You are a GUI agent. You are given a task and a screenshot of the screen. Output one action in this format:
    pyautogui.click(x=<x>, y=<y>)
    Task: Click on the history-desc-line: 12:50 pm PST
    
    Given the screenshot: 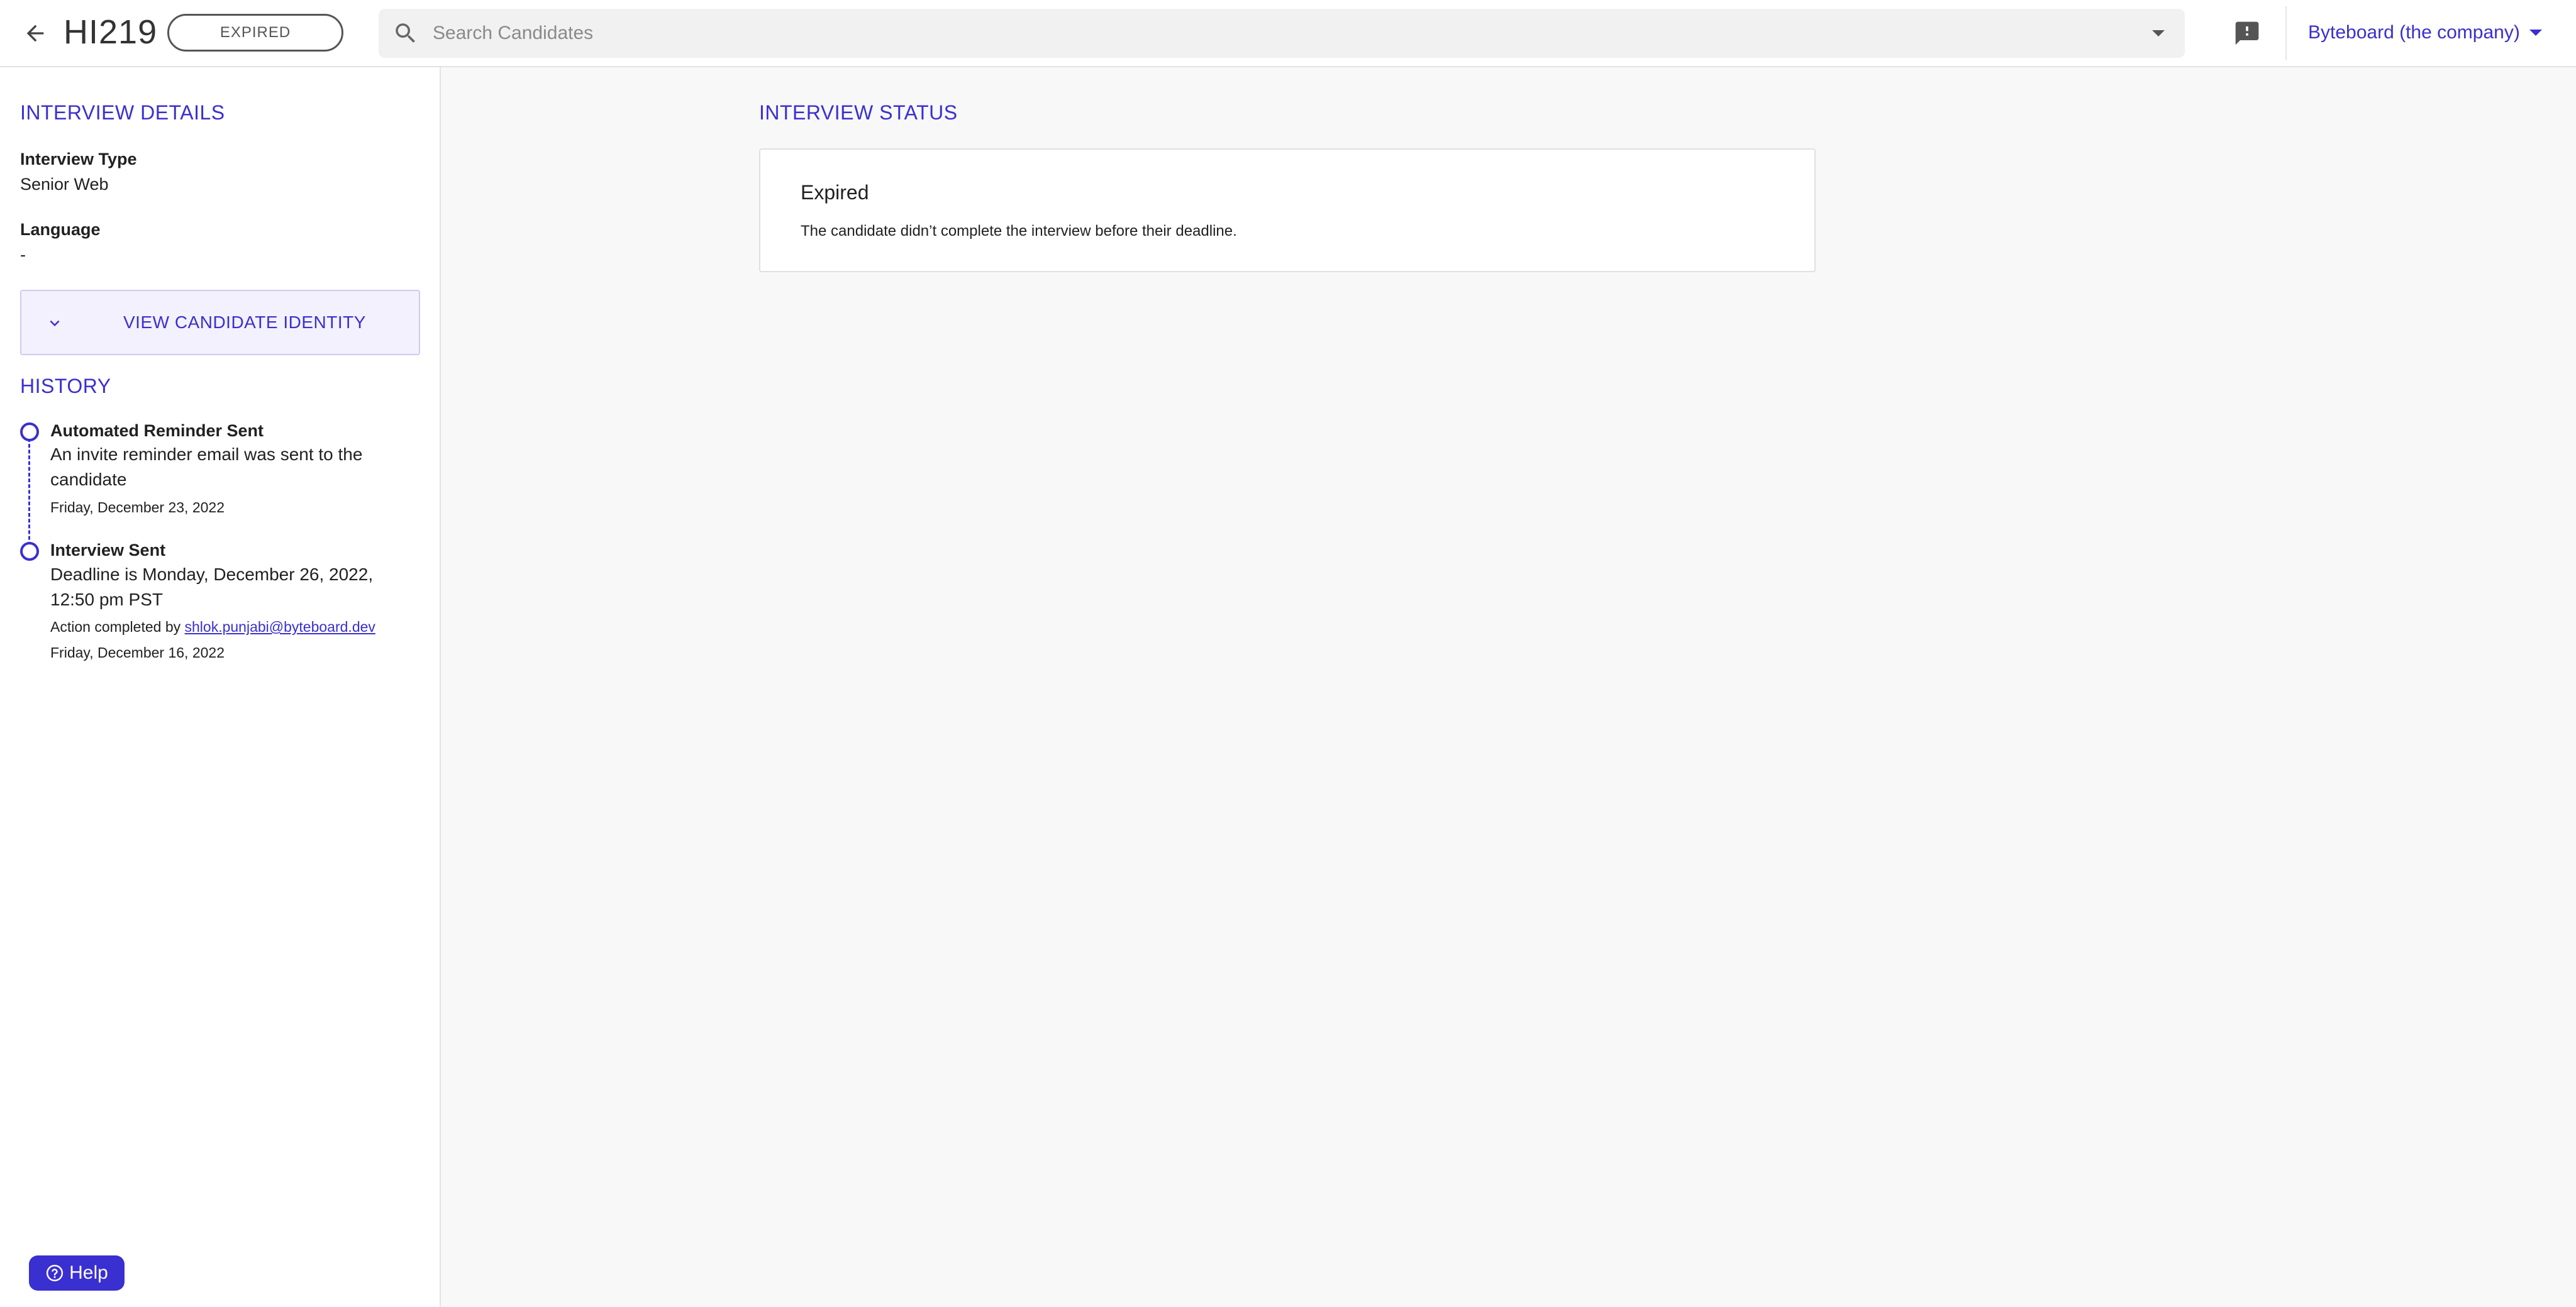 What is the action you would take?
    pyautogui.click(x=106, y=599)
    